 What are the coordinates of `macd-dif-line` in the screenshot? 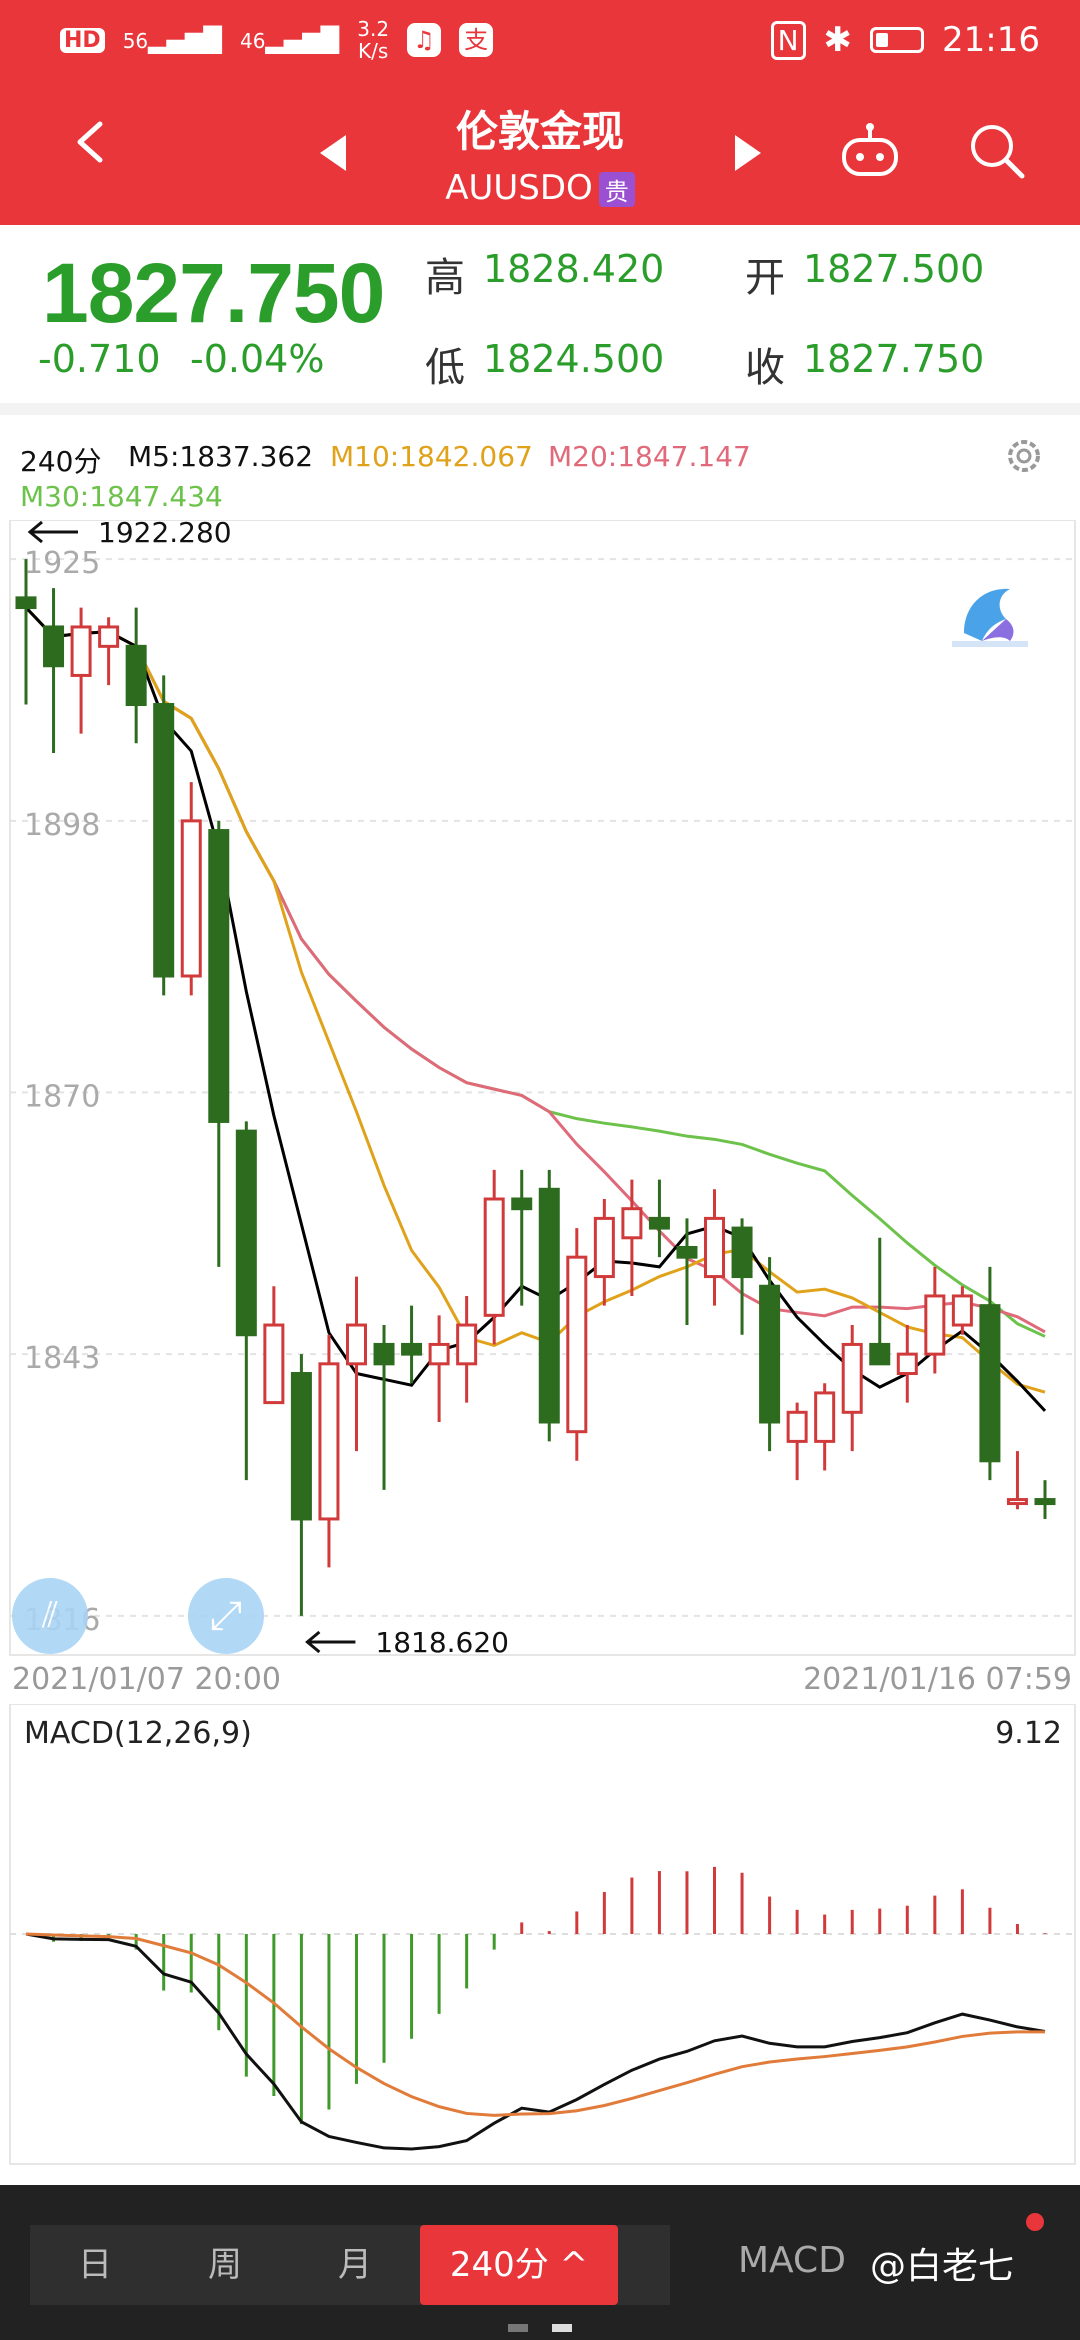 It's located at (535, 2041).